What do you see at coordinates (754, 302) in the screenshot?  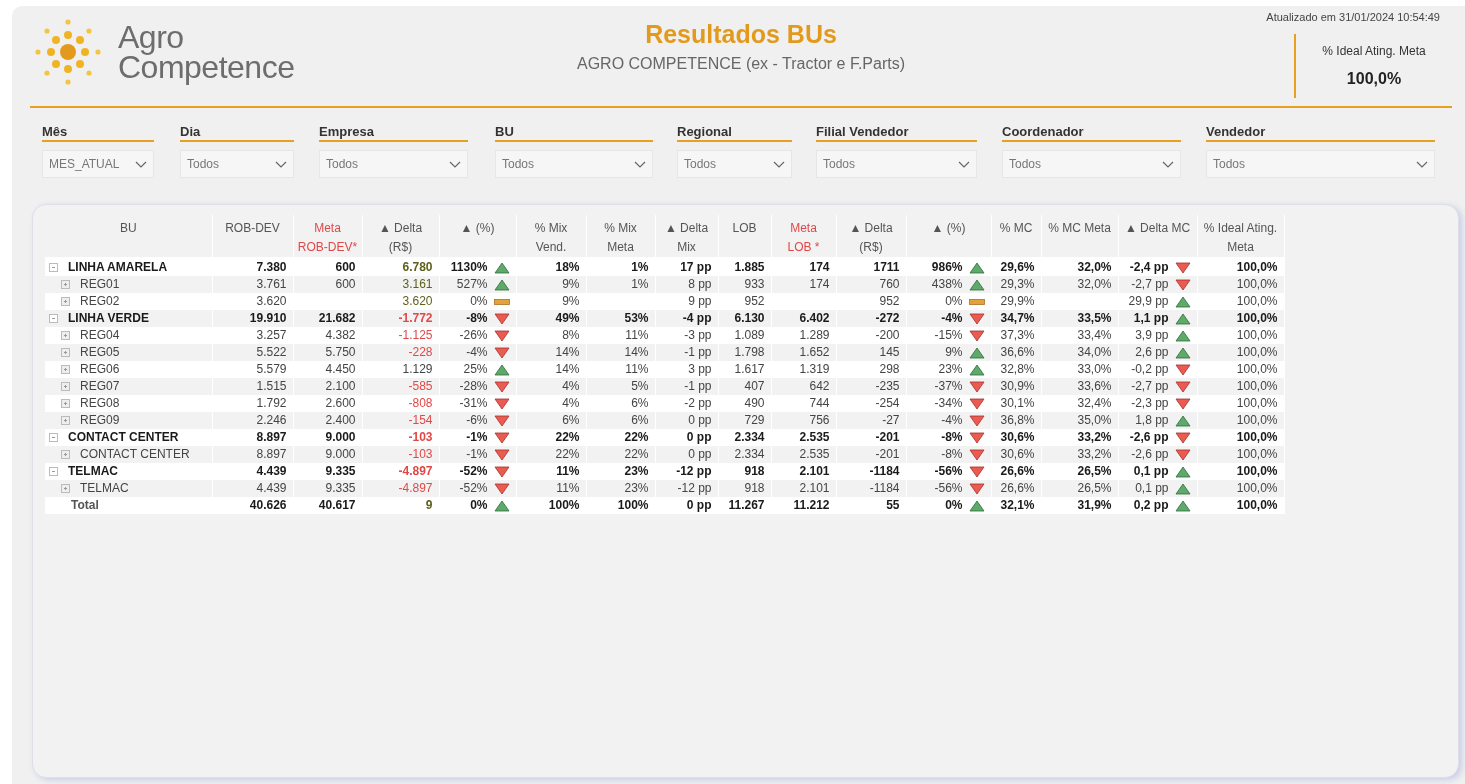 I see `table-cell: 952` at bounding box center [754, 302].